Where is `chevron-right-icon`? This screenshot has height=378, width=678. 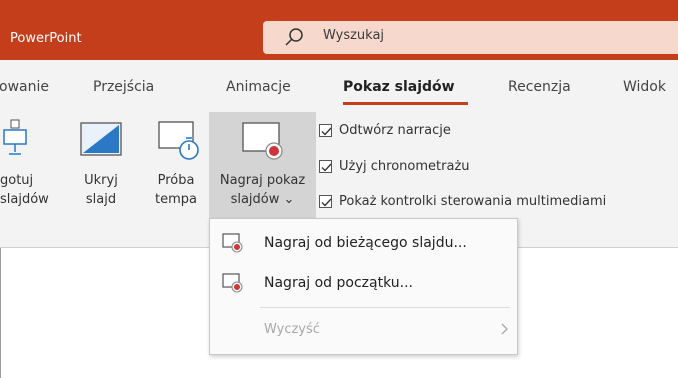 chevron-right-icon is located at coordinates (504, 329).